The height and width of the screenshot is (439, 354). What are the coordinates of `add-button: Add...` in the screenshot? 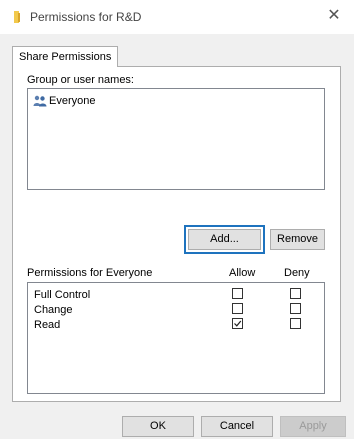 It's located at (224, 239).